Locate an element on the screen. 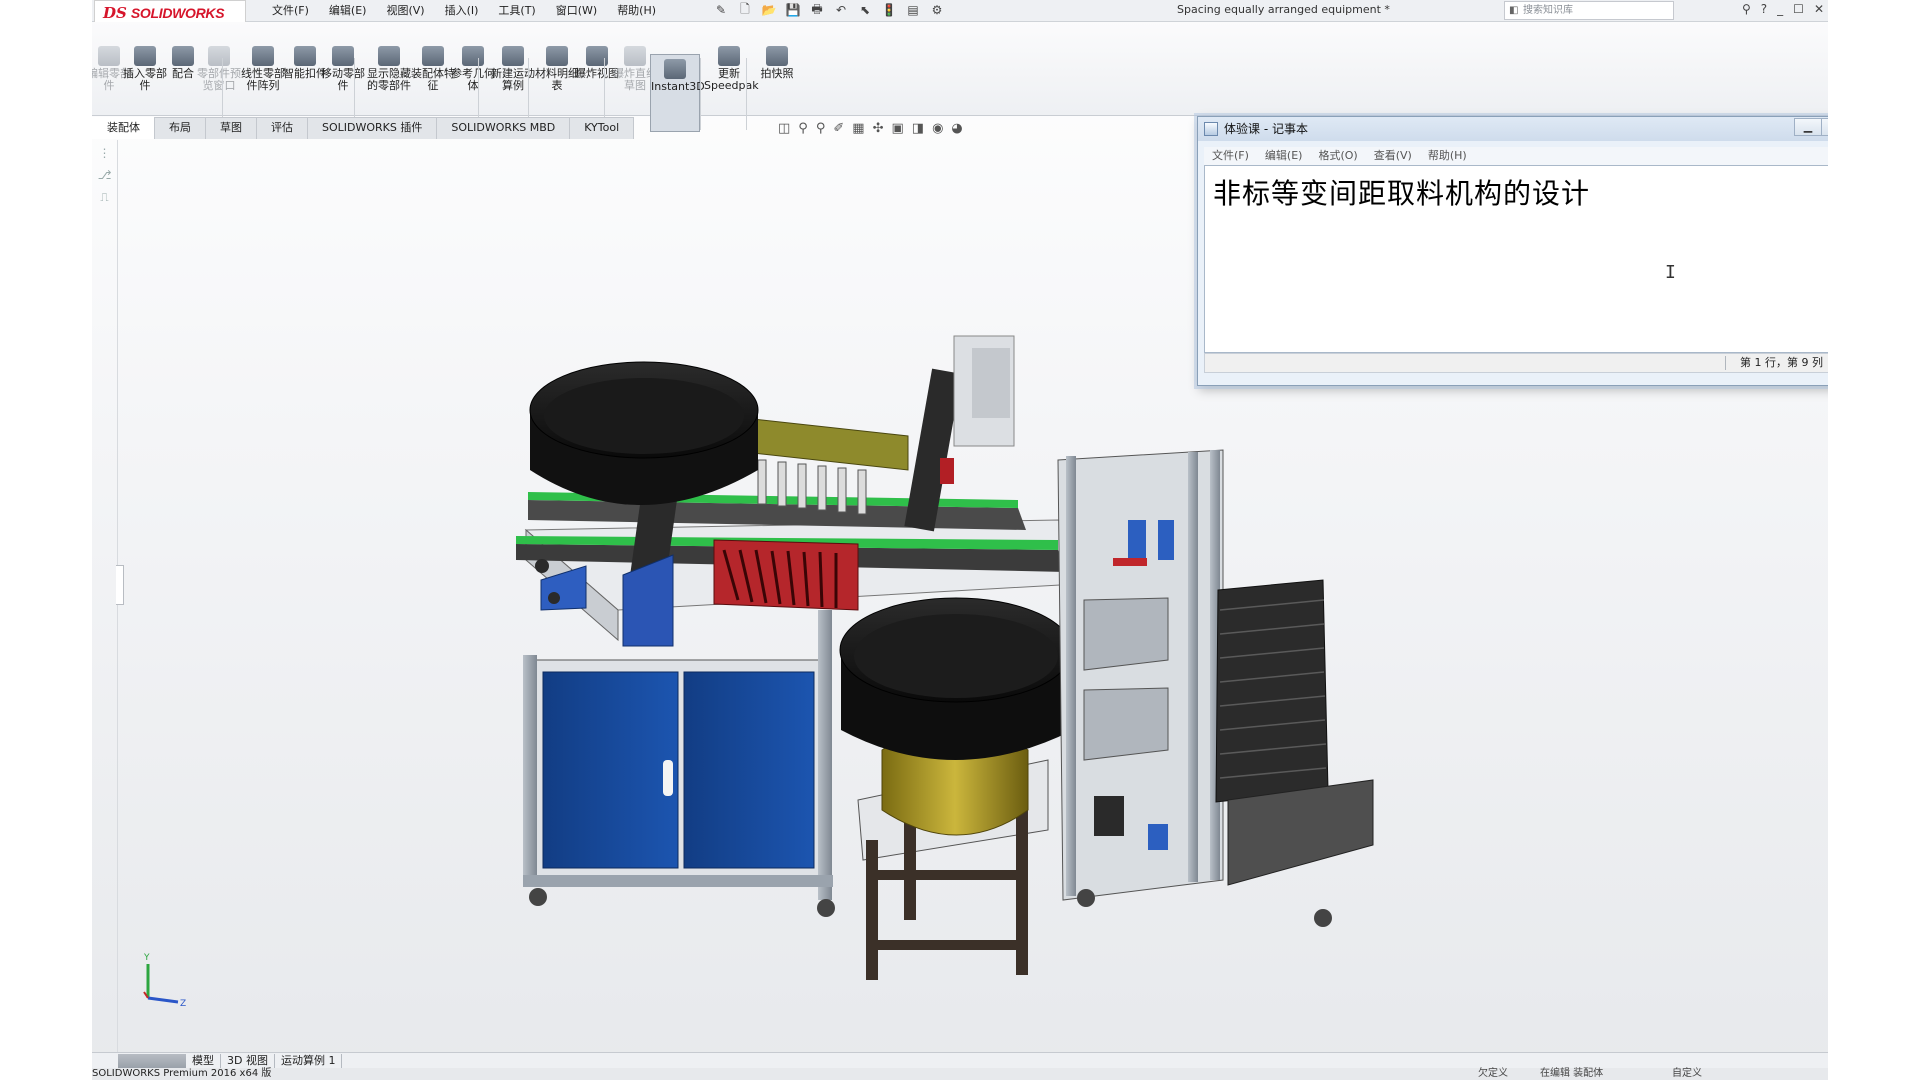  tab-3d-views: 3D 视图 is located at coordinates (248, 1060).